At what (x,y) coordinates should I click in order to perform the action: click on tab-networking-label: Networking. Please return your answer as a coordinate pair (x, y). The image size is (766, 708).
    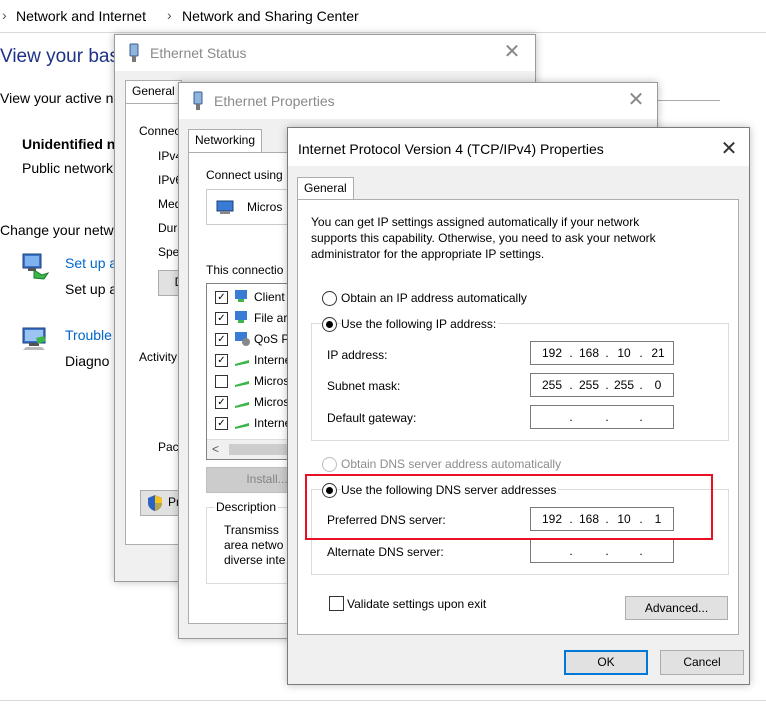
    Looking at the image, I should click on (225, 140).